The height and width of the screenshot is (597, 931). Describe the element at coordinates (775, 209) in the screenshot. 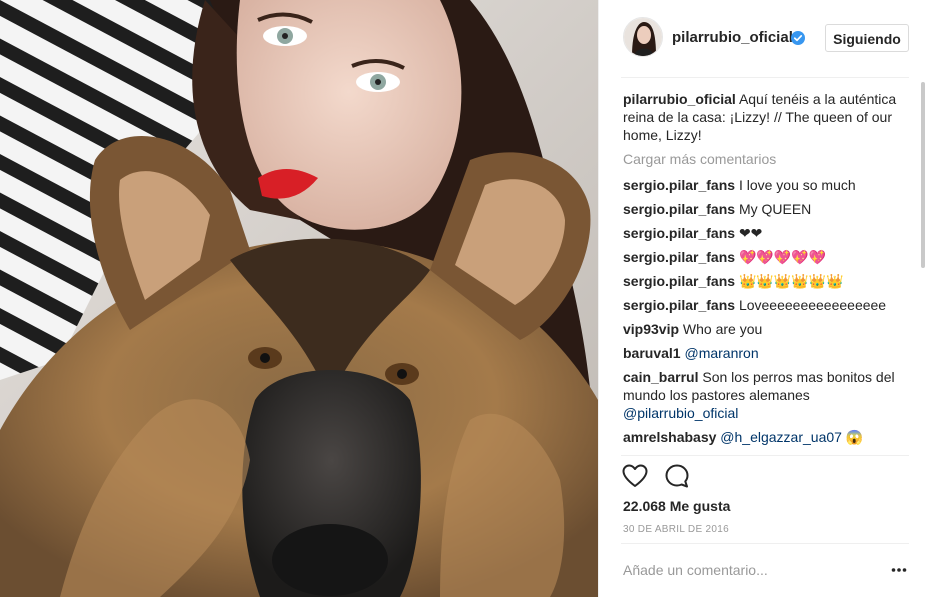

I see `comment-text: My QUEEN` at that location.